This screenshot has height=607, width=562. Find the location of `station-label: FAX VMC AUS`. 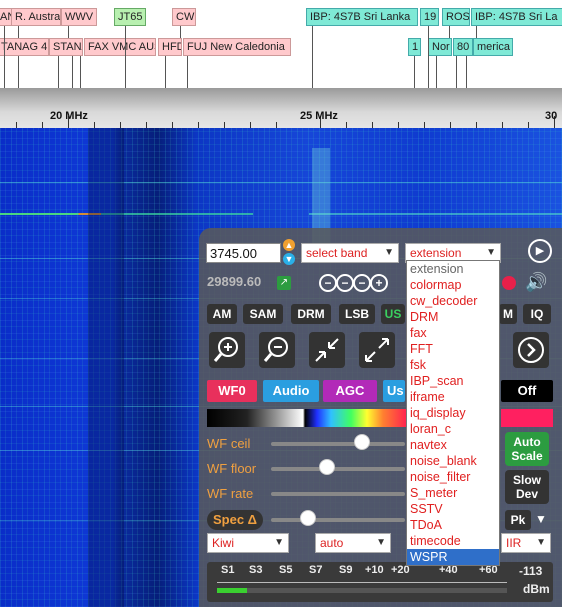

station-label: FAX VMC AUS is located at coordinates (120, 47).